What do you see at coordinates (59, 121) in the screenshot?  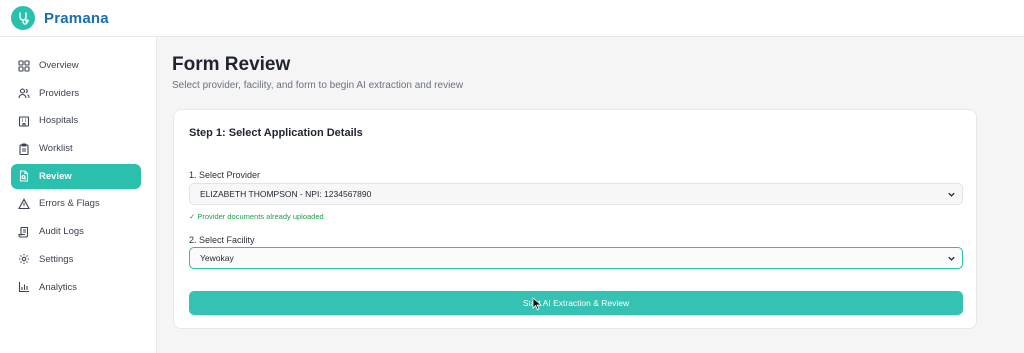 I see `sidebar-item-label: Hospitals` at bounding box center [59, 121].